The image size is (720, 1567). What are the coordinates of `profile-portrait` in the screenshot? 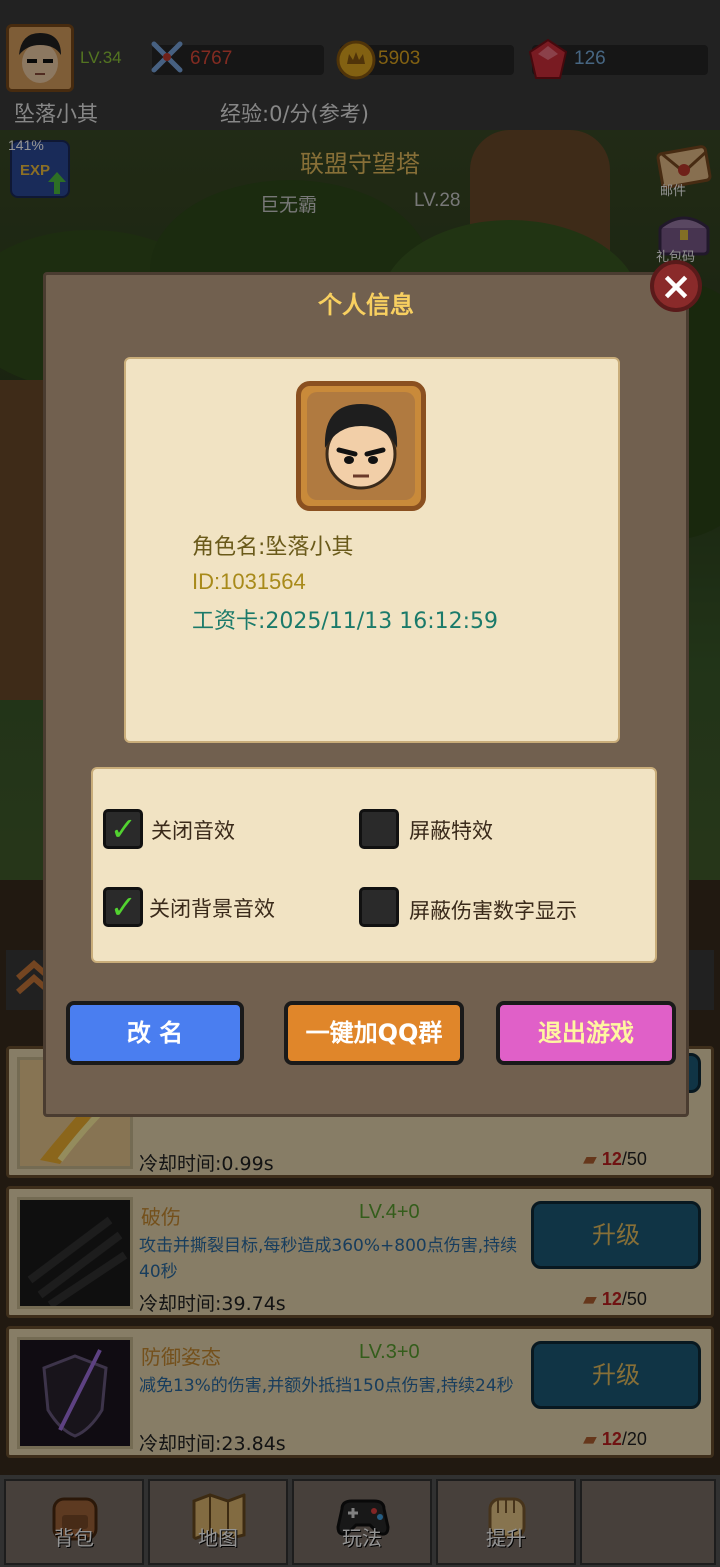 It's located at (361, 446).